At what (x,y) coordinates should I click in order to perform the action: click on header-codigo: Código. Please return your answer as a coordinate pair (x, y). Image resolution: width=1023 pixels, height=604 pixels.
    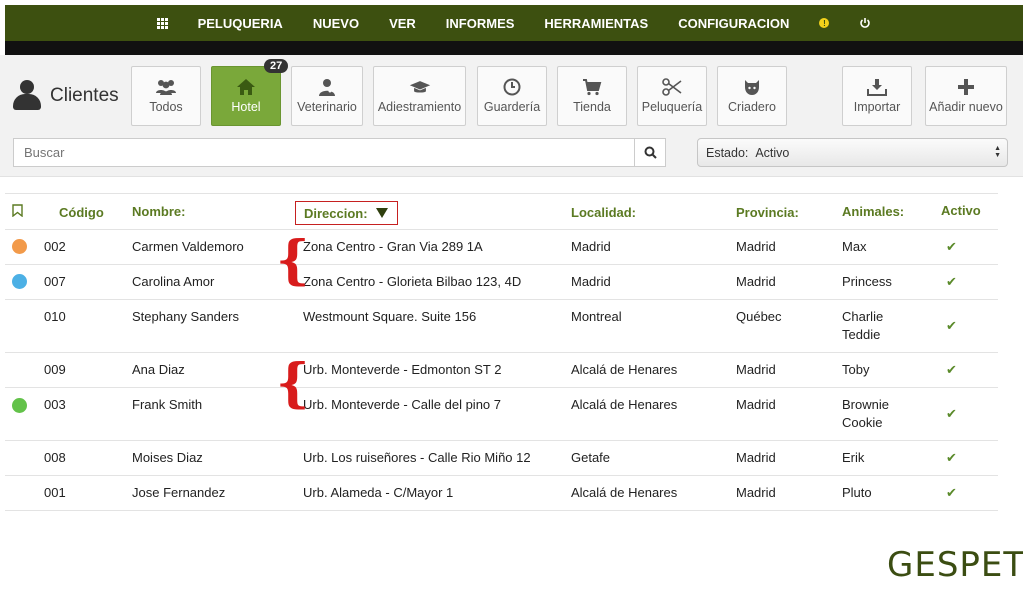
    Looking at the image, I should click on (81, 212).